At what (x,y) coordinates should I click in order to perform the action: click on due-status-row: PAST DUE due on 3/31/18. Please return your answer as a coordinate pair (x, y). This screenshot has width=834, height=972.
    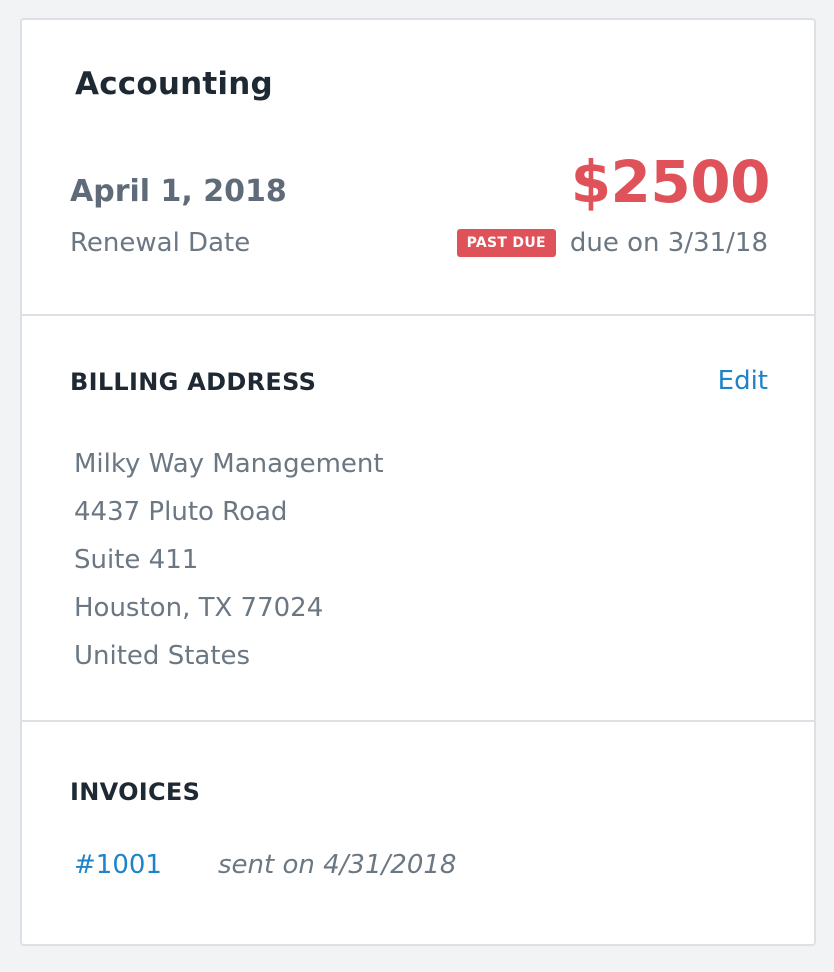
    Looking at the image, I should click on (612, 243).